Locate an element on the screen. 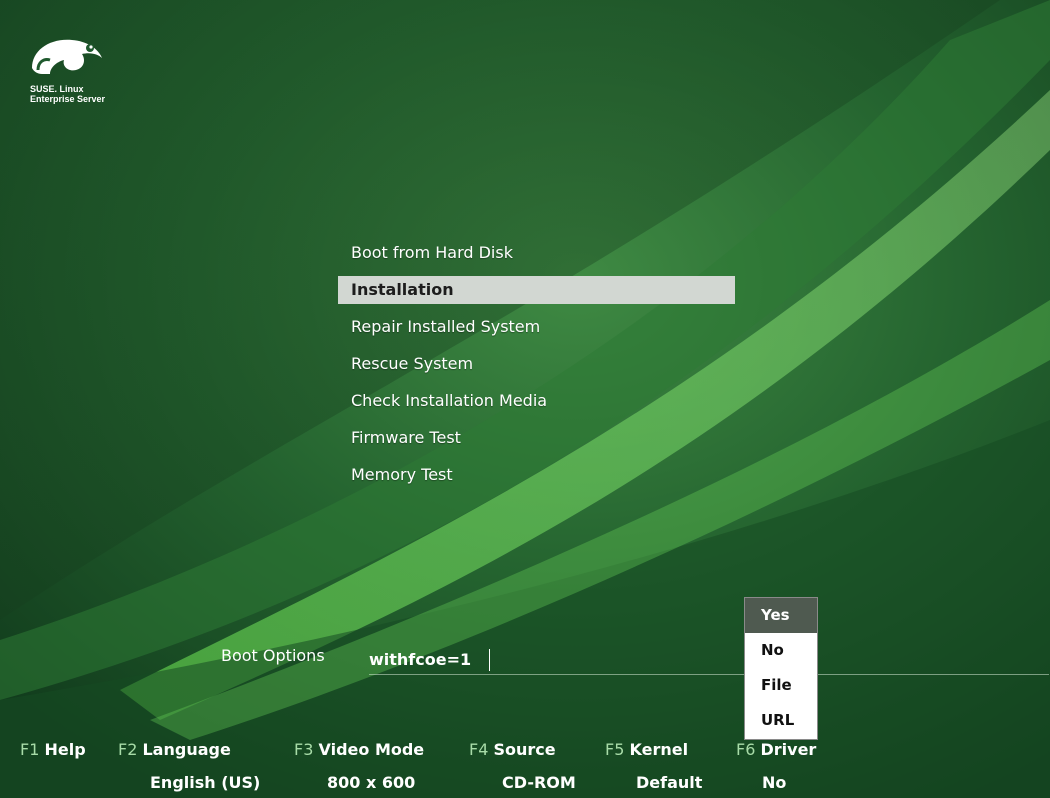  text-caret is located at coordinates (489, 660).